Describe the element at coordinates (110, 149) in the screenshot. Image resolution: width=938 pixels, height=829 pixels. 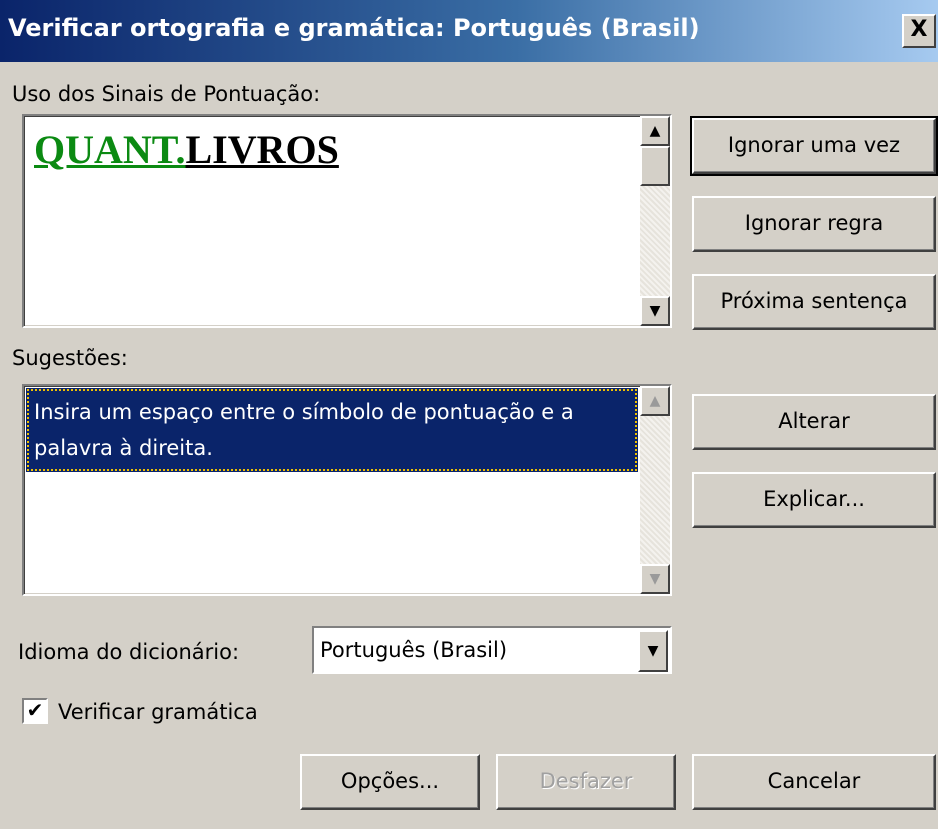
I see `grammar-error-text: QUANT.` at that location.